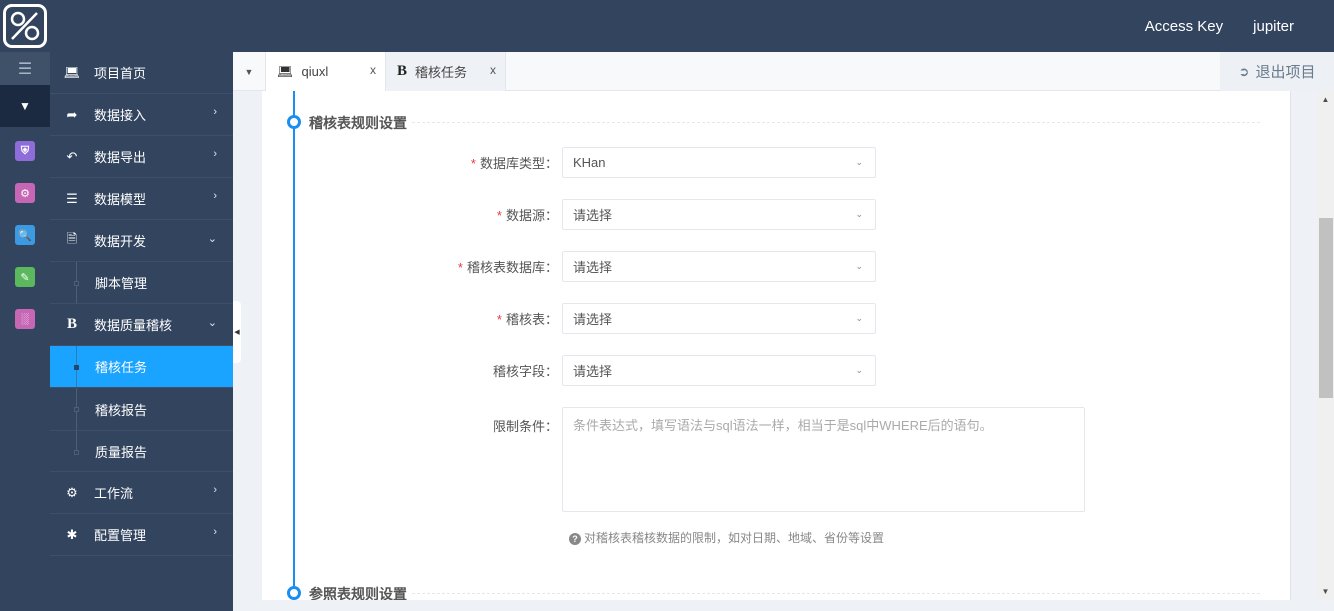 This screenshot has height=611, width=1334. I want to click on rail-item-schedule: ⚙, so click(25, 193).